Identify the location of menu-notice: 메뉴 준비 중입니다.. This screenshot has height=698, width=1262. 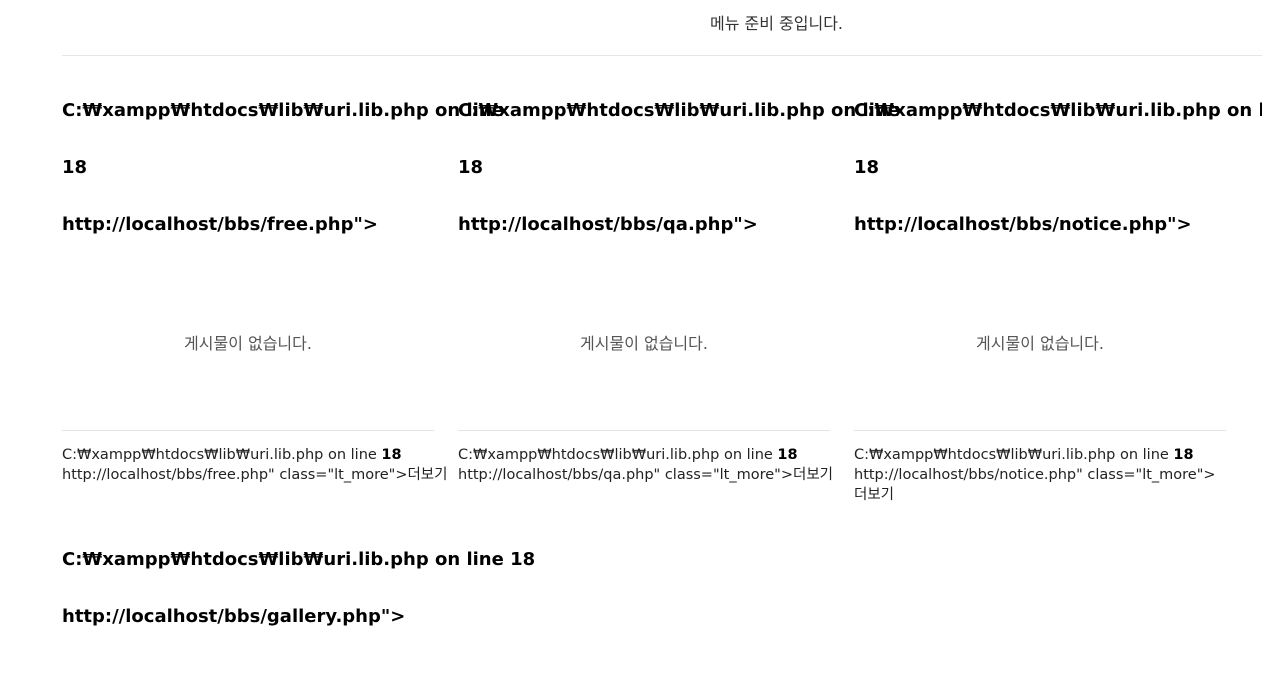
(777, 23).